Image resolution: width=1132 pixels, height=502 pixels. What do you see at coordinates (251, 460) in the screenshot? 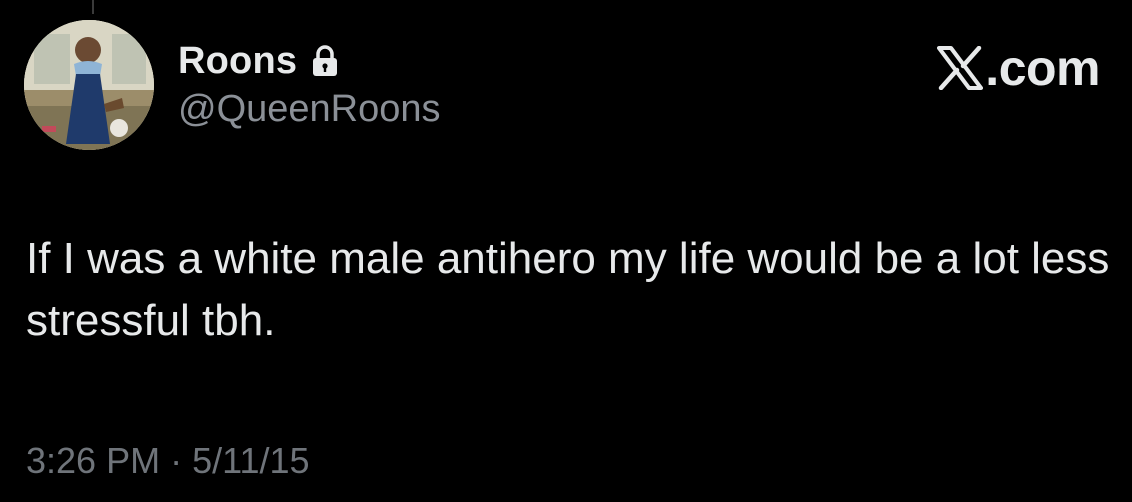
I see `tweet-date: 5/11/15` at bounding box center [251, 460].